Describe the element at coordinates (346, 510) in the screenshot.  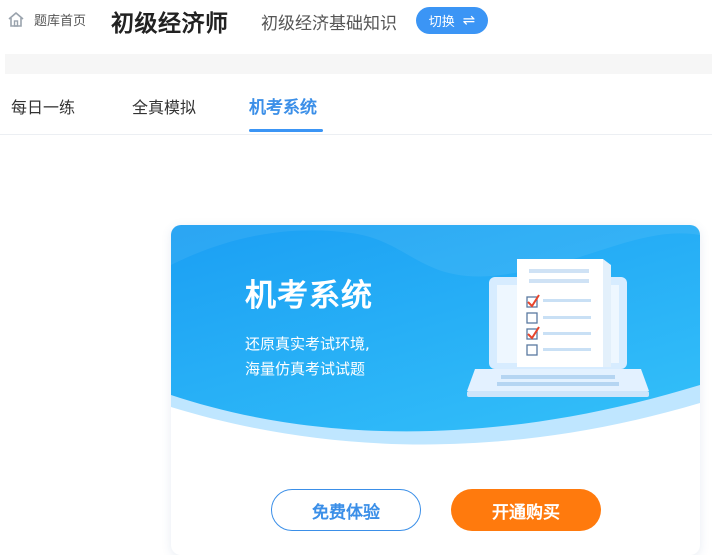
I see `free-trial-button: 免费体验` at that location.